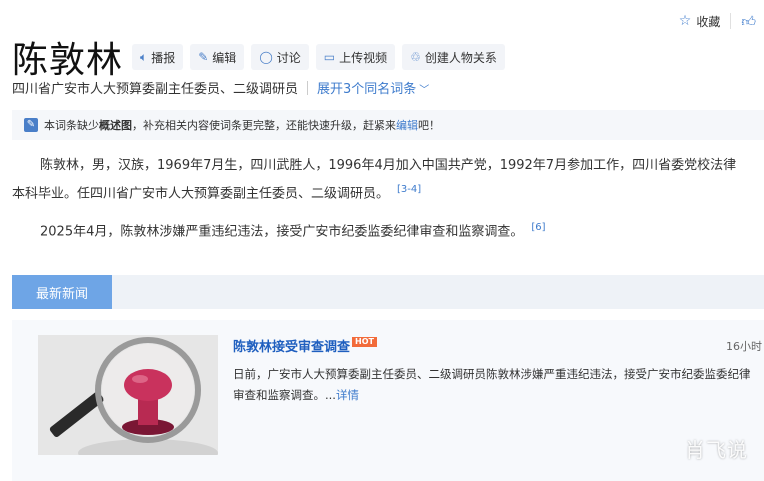 This screenshot has width=764, height=481. What do you see at coordinates (62, 292) in the screenshot?
I see `tab-latest-news: 最新新闻` at bounding box center [62, 292].